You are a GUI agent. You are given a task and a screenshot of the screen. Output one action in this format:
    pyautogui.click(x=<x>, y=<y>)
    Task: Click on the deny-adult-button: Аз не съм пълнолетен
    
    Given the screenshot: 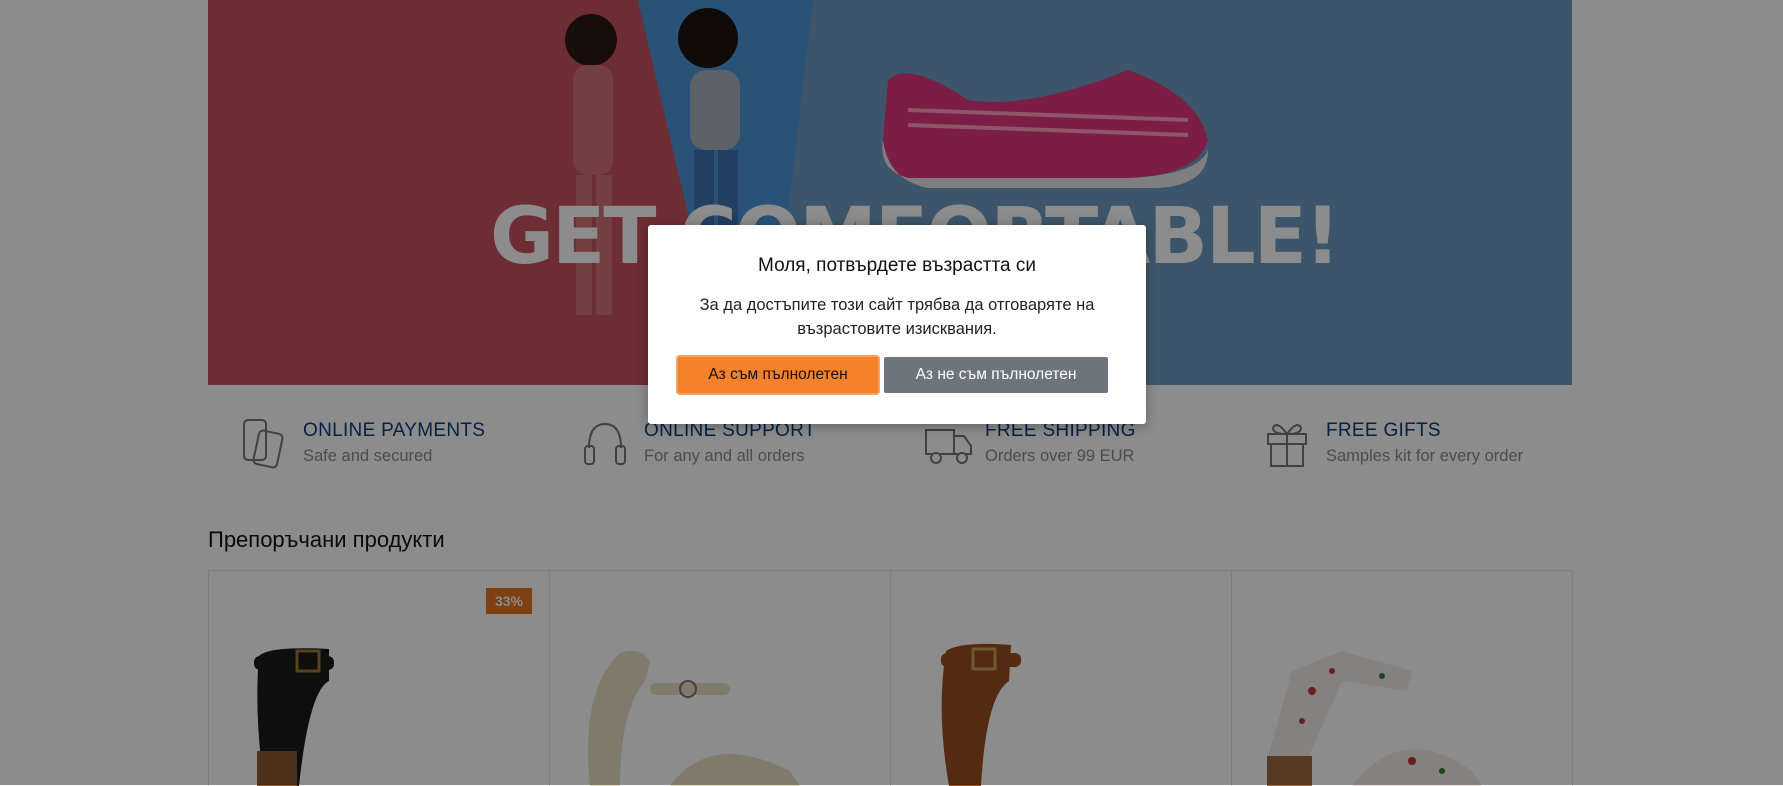 What is the action you would take?
    pyautogui.click(x=996, y=375)
    